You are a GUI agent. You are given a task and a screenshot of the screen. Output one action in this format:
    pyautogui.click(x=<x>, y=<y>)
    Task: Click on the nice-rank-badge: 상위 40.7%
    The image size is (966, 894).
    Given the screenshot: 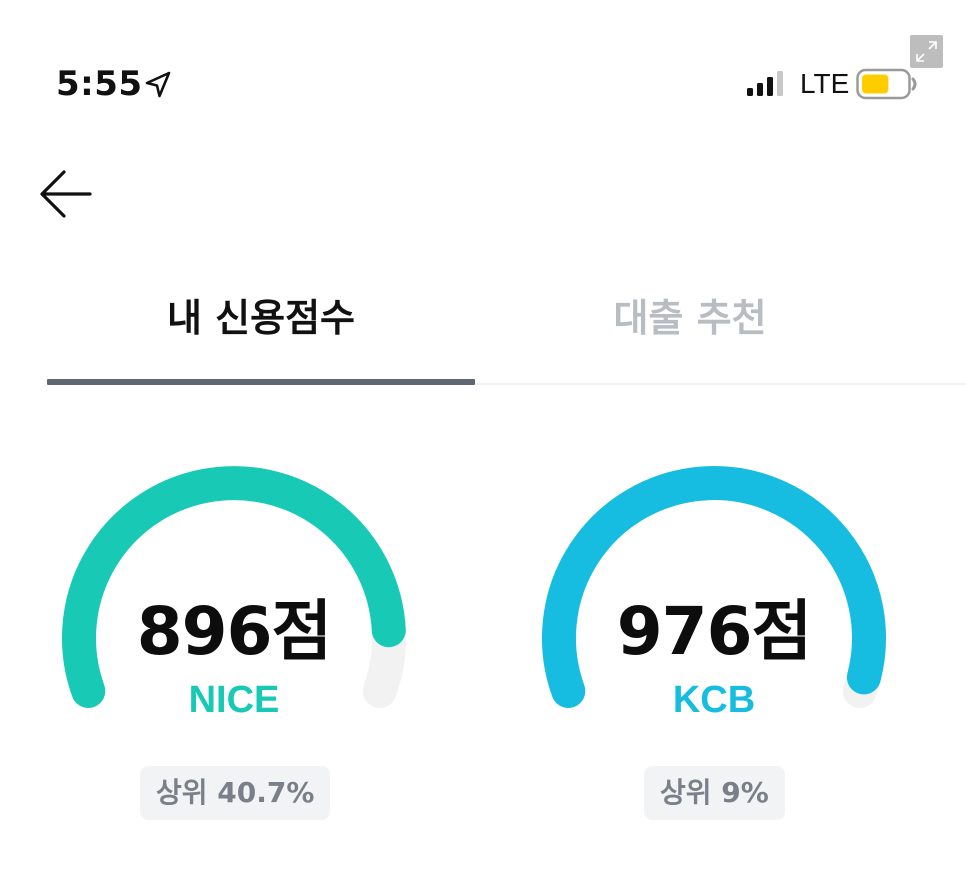 What is the action you would take?
    pyautogui.click(x=235, y=793)
    